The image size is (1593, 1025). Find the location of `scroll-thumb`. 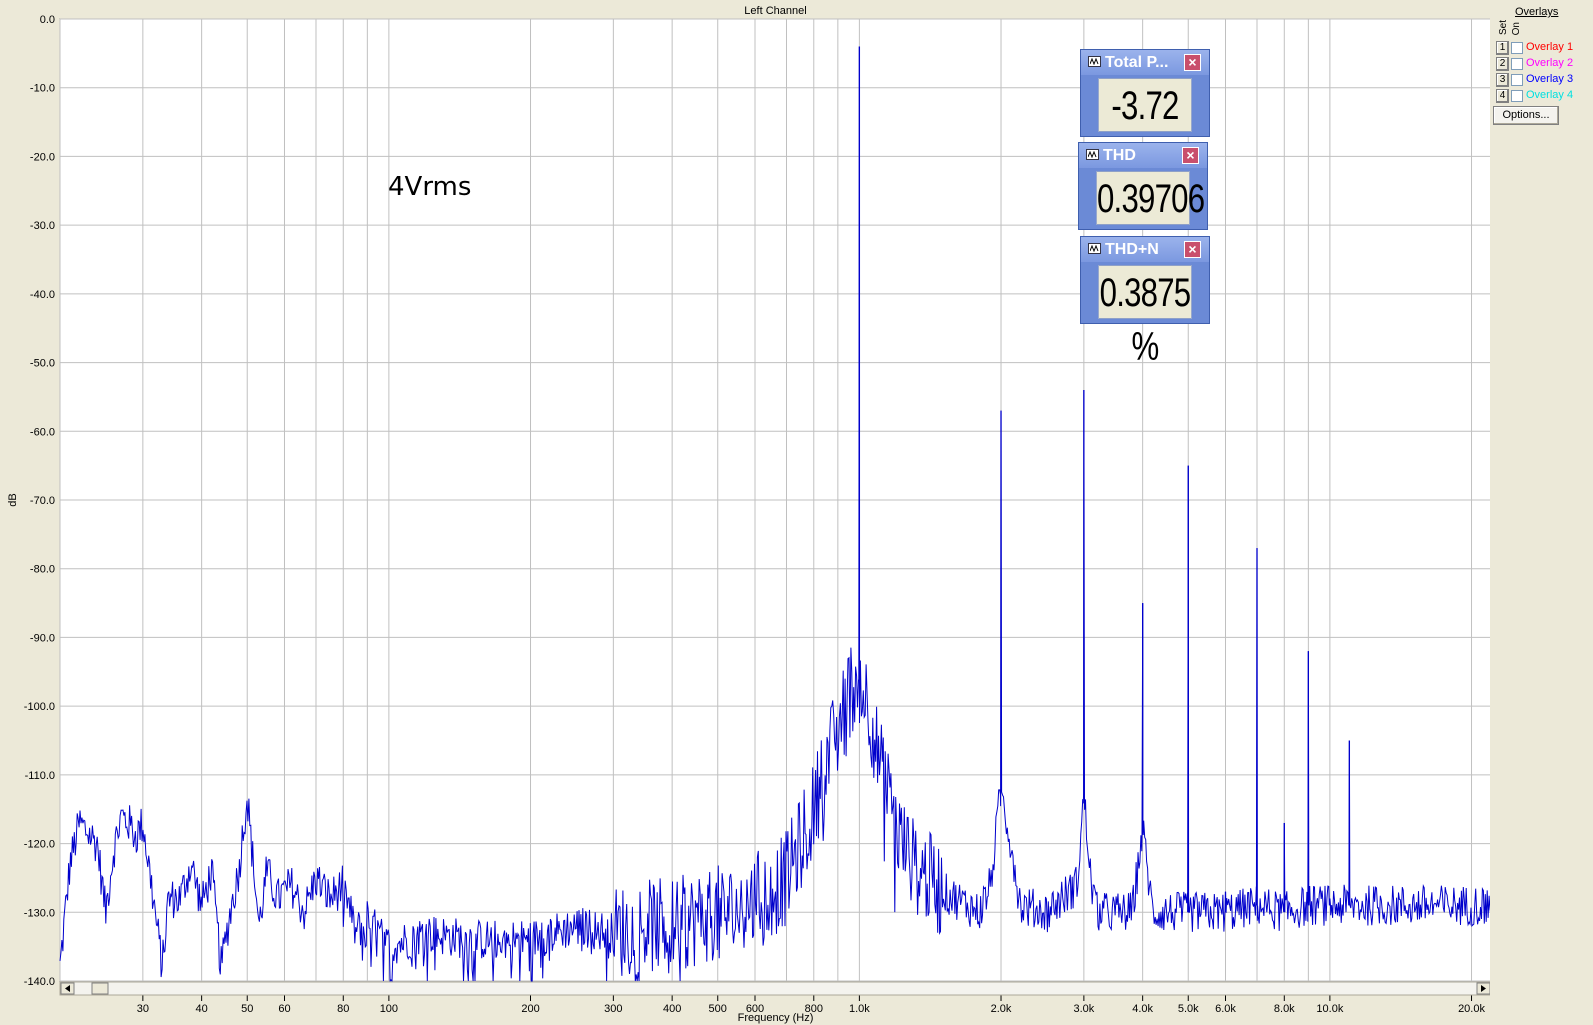

scroll-thumb is located at coordinates (100, 988).